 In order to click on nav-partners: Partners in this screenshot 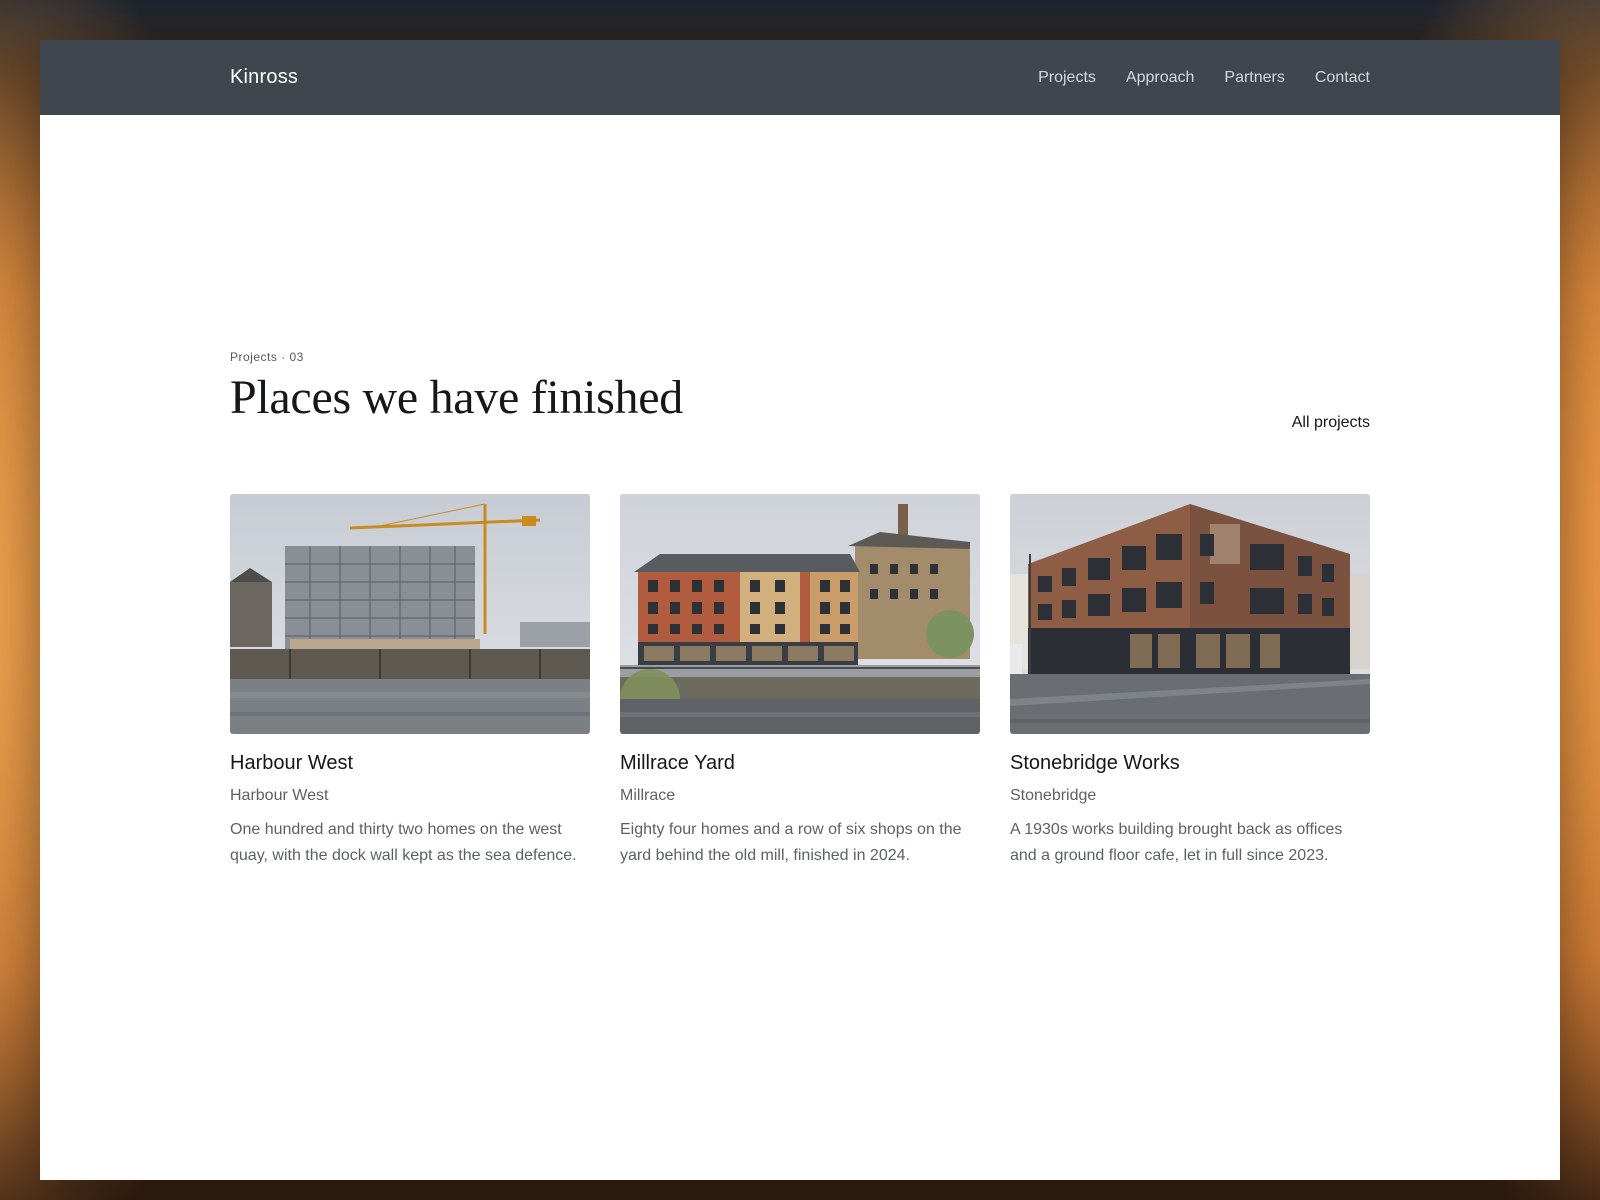, I will do `click(1254, 78)`.